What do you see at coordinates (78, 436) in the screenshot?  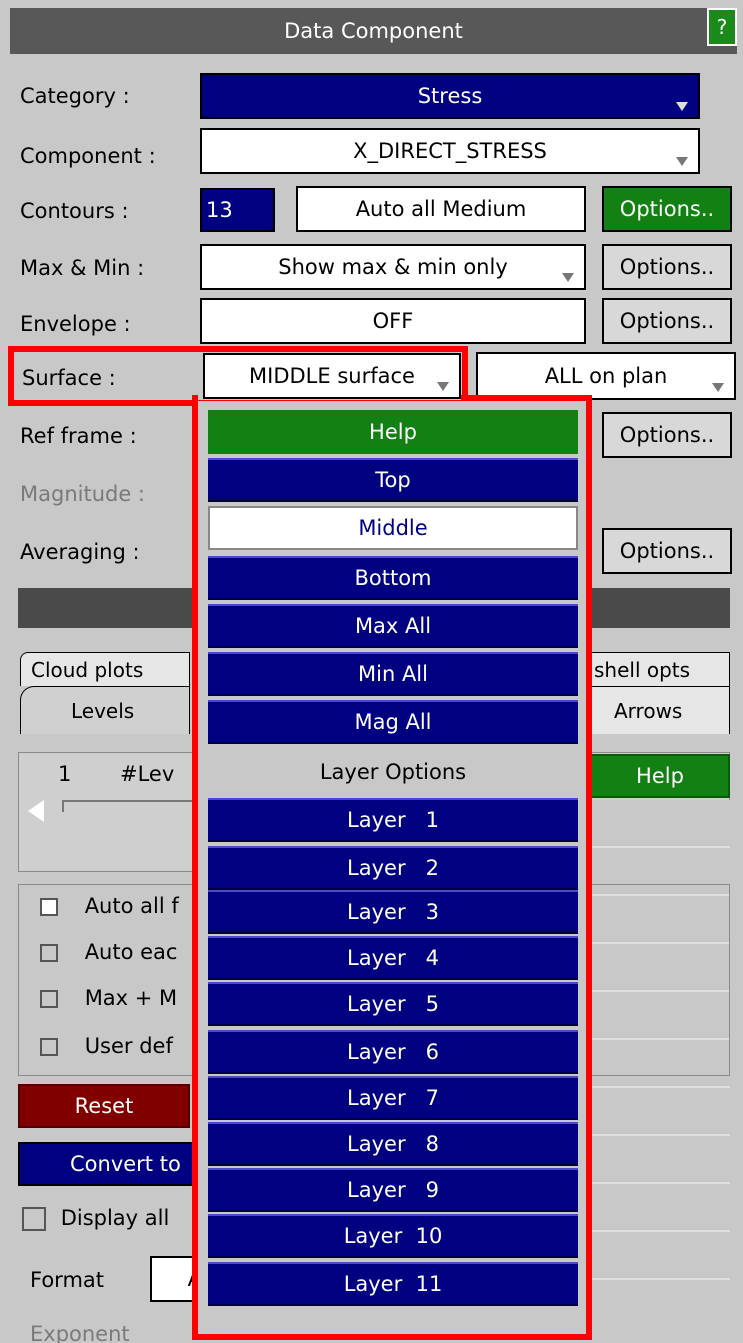 I see `refframe-label: Ref frame :` at bounding box center [78, 436].